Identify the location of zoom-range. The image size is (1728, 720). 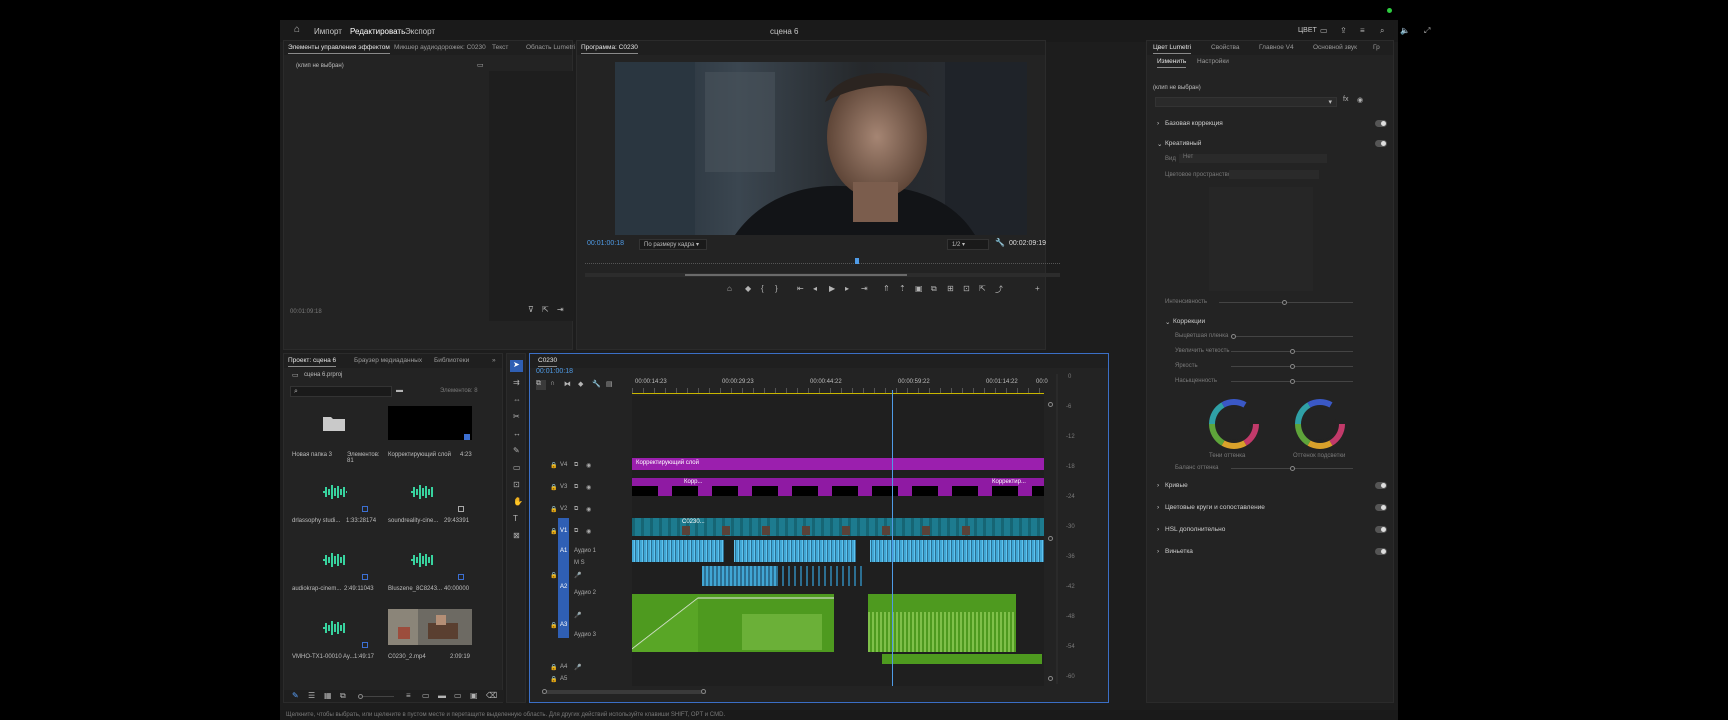
(796, 275).